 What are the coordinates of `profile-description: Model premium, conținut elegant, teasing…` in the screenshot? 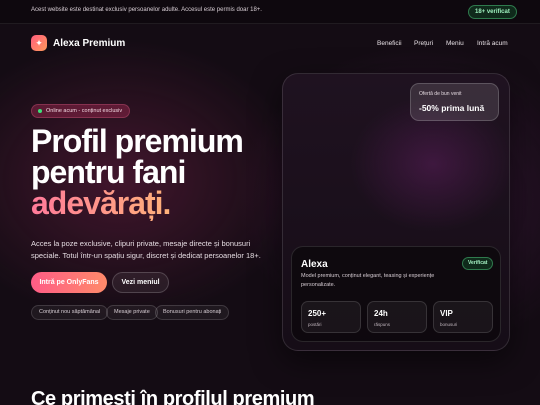 It's located at (368, 280).